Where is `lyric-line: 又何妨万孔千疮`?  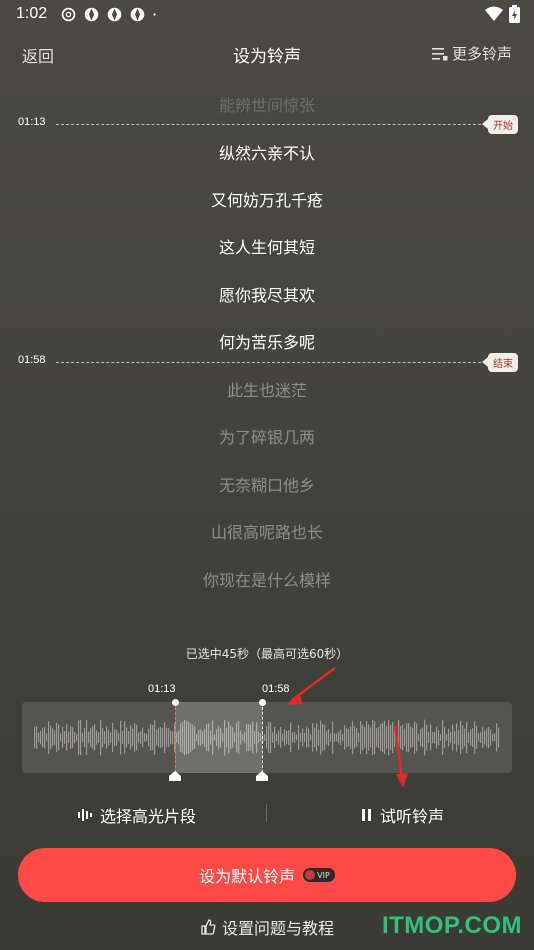 lyric-line: 又何妨万孔千疮 is located at coordinates (267, 199).